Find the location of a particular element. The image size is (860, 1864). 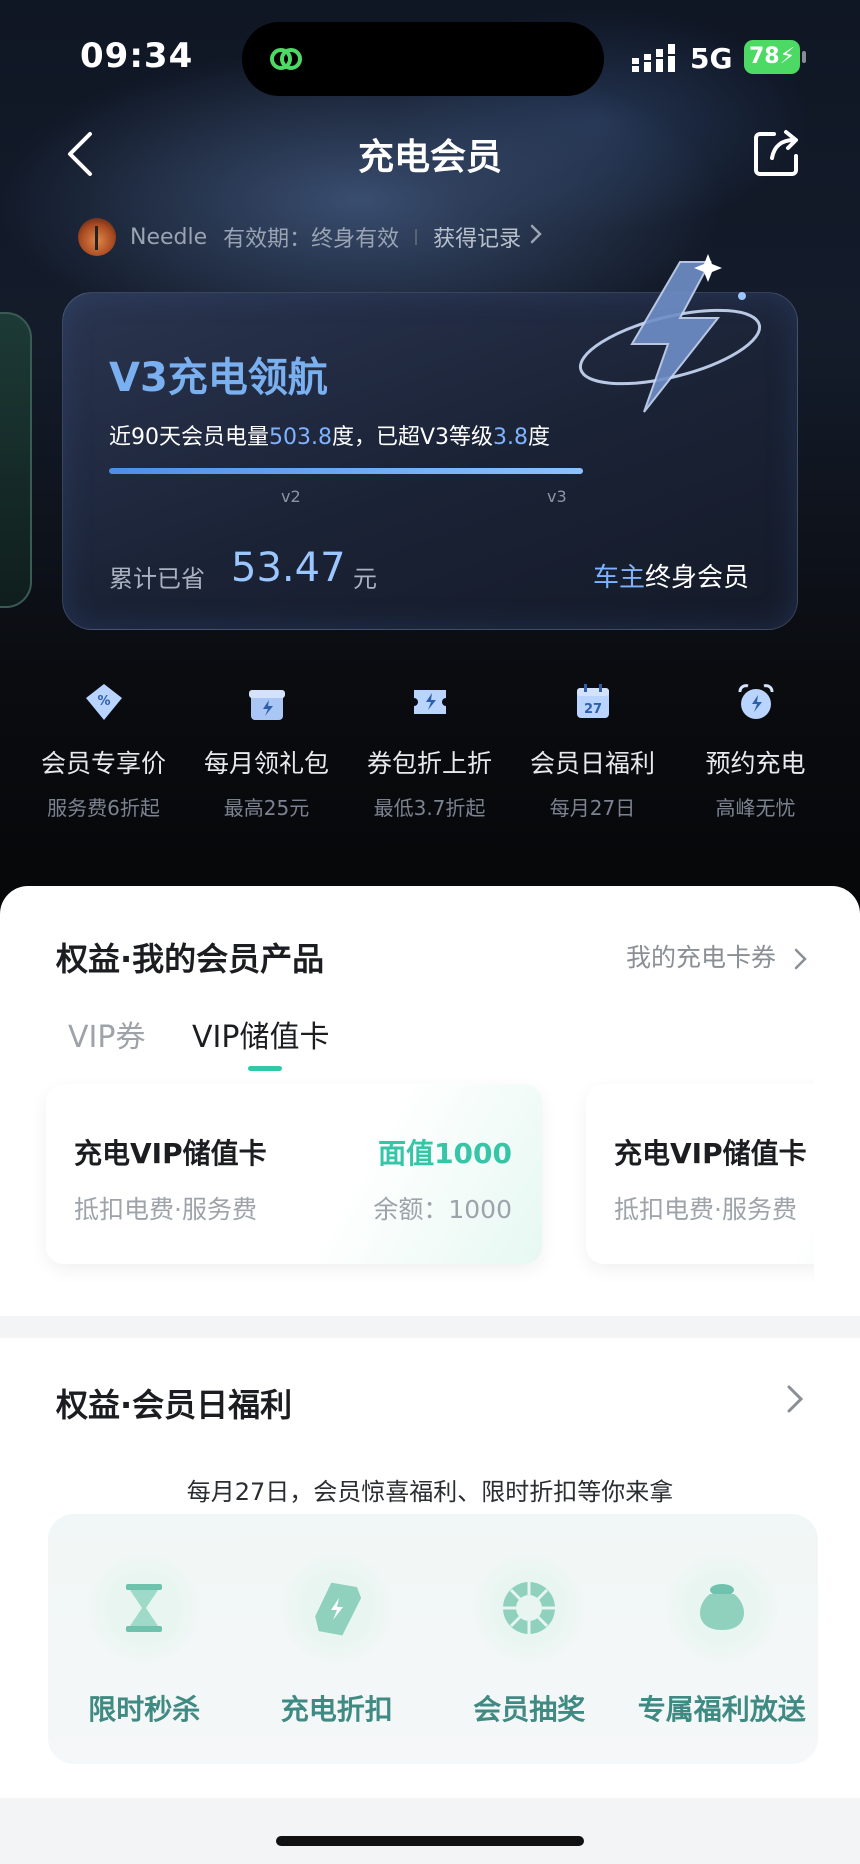

card-face-value: 面值1000 is located at coordinates (445, 1153).